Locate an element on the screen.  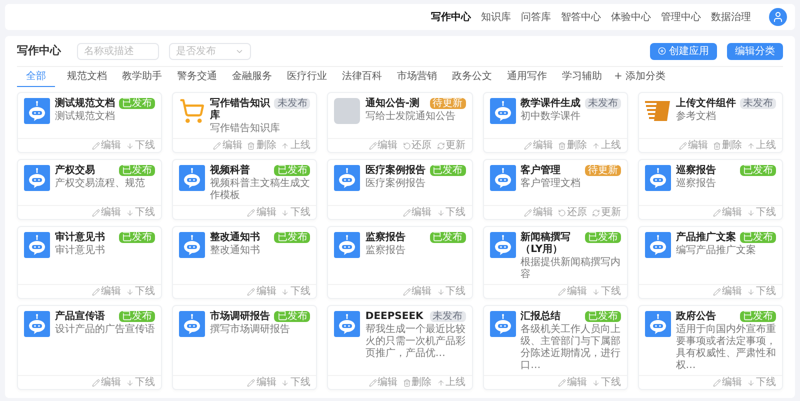
add-category-link: + 添加分类 is located at coordinates (640, 76).